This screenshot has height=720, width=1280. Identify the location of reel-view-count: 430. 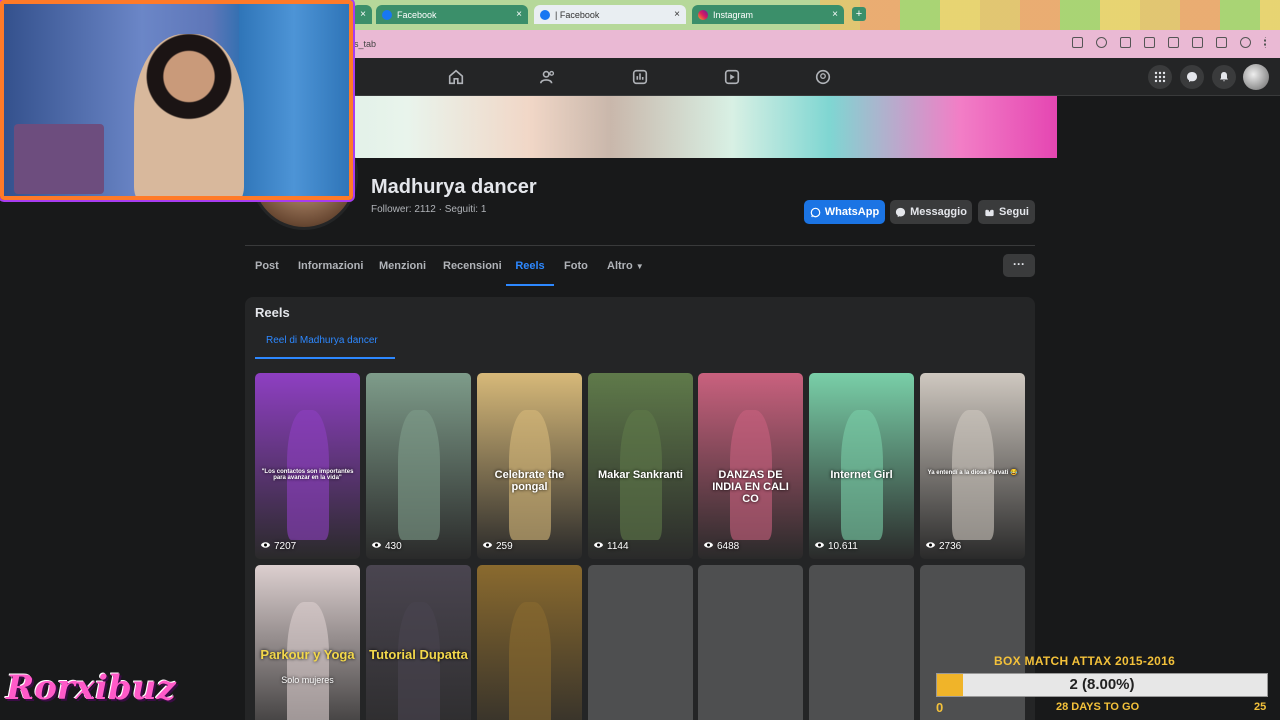
(386, 546).